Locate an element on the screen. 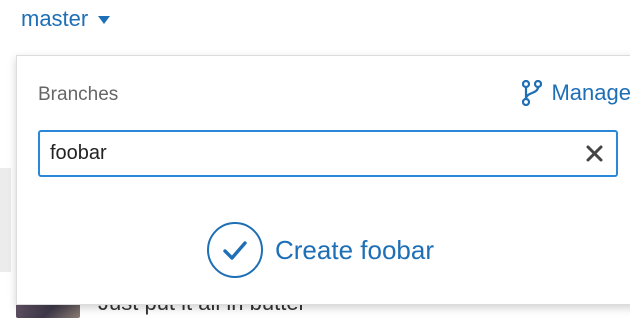 Image resolution: width=630 pixels, height=318 pixels. caret-down-icon is located at coordinates (104, 20).